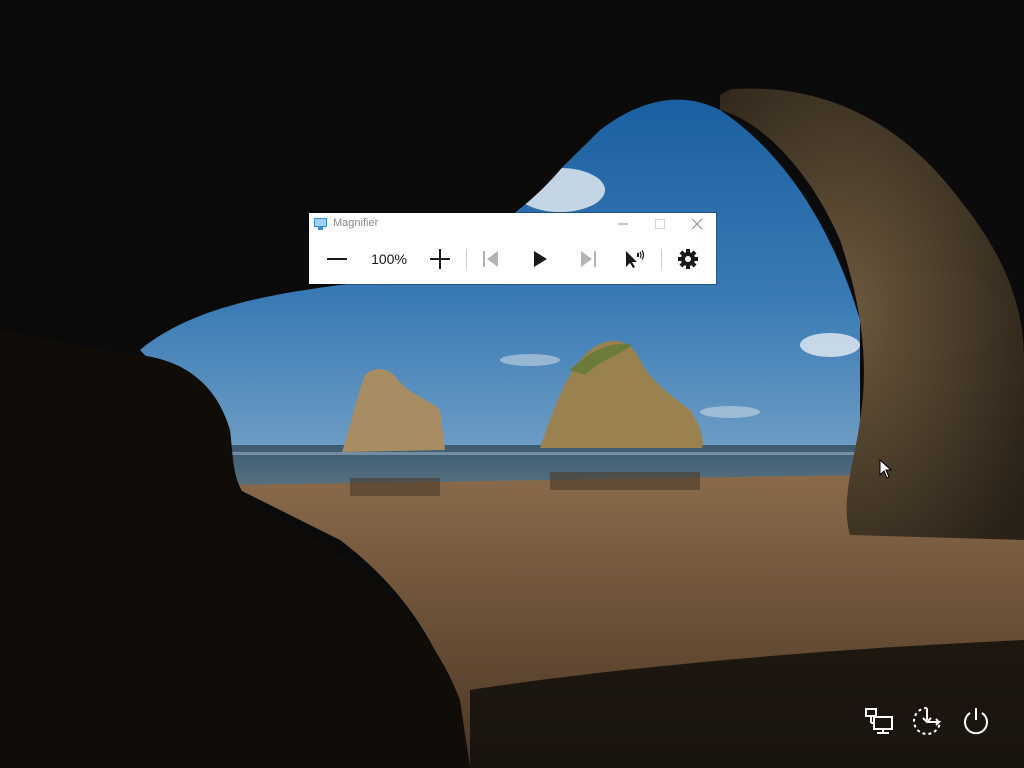 This screenshot has width=1024, height=768. What do you see at coordinates (389, 259) in the screenshot?
I see `zoom-level: 100%` at bounding box center [389, 259].